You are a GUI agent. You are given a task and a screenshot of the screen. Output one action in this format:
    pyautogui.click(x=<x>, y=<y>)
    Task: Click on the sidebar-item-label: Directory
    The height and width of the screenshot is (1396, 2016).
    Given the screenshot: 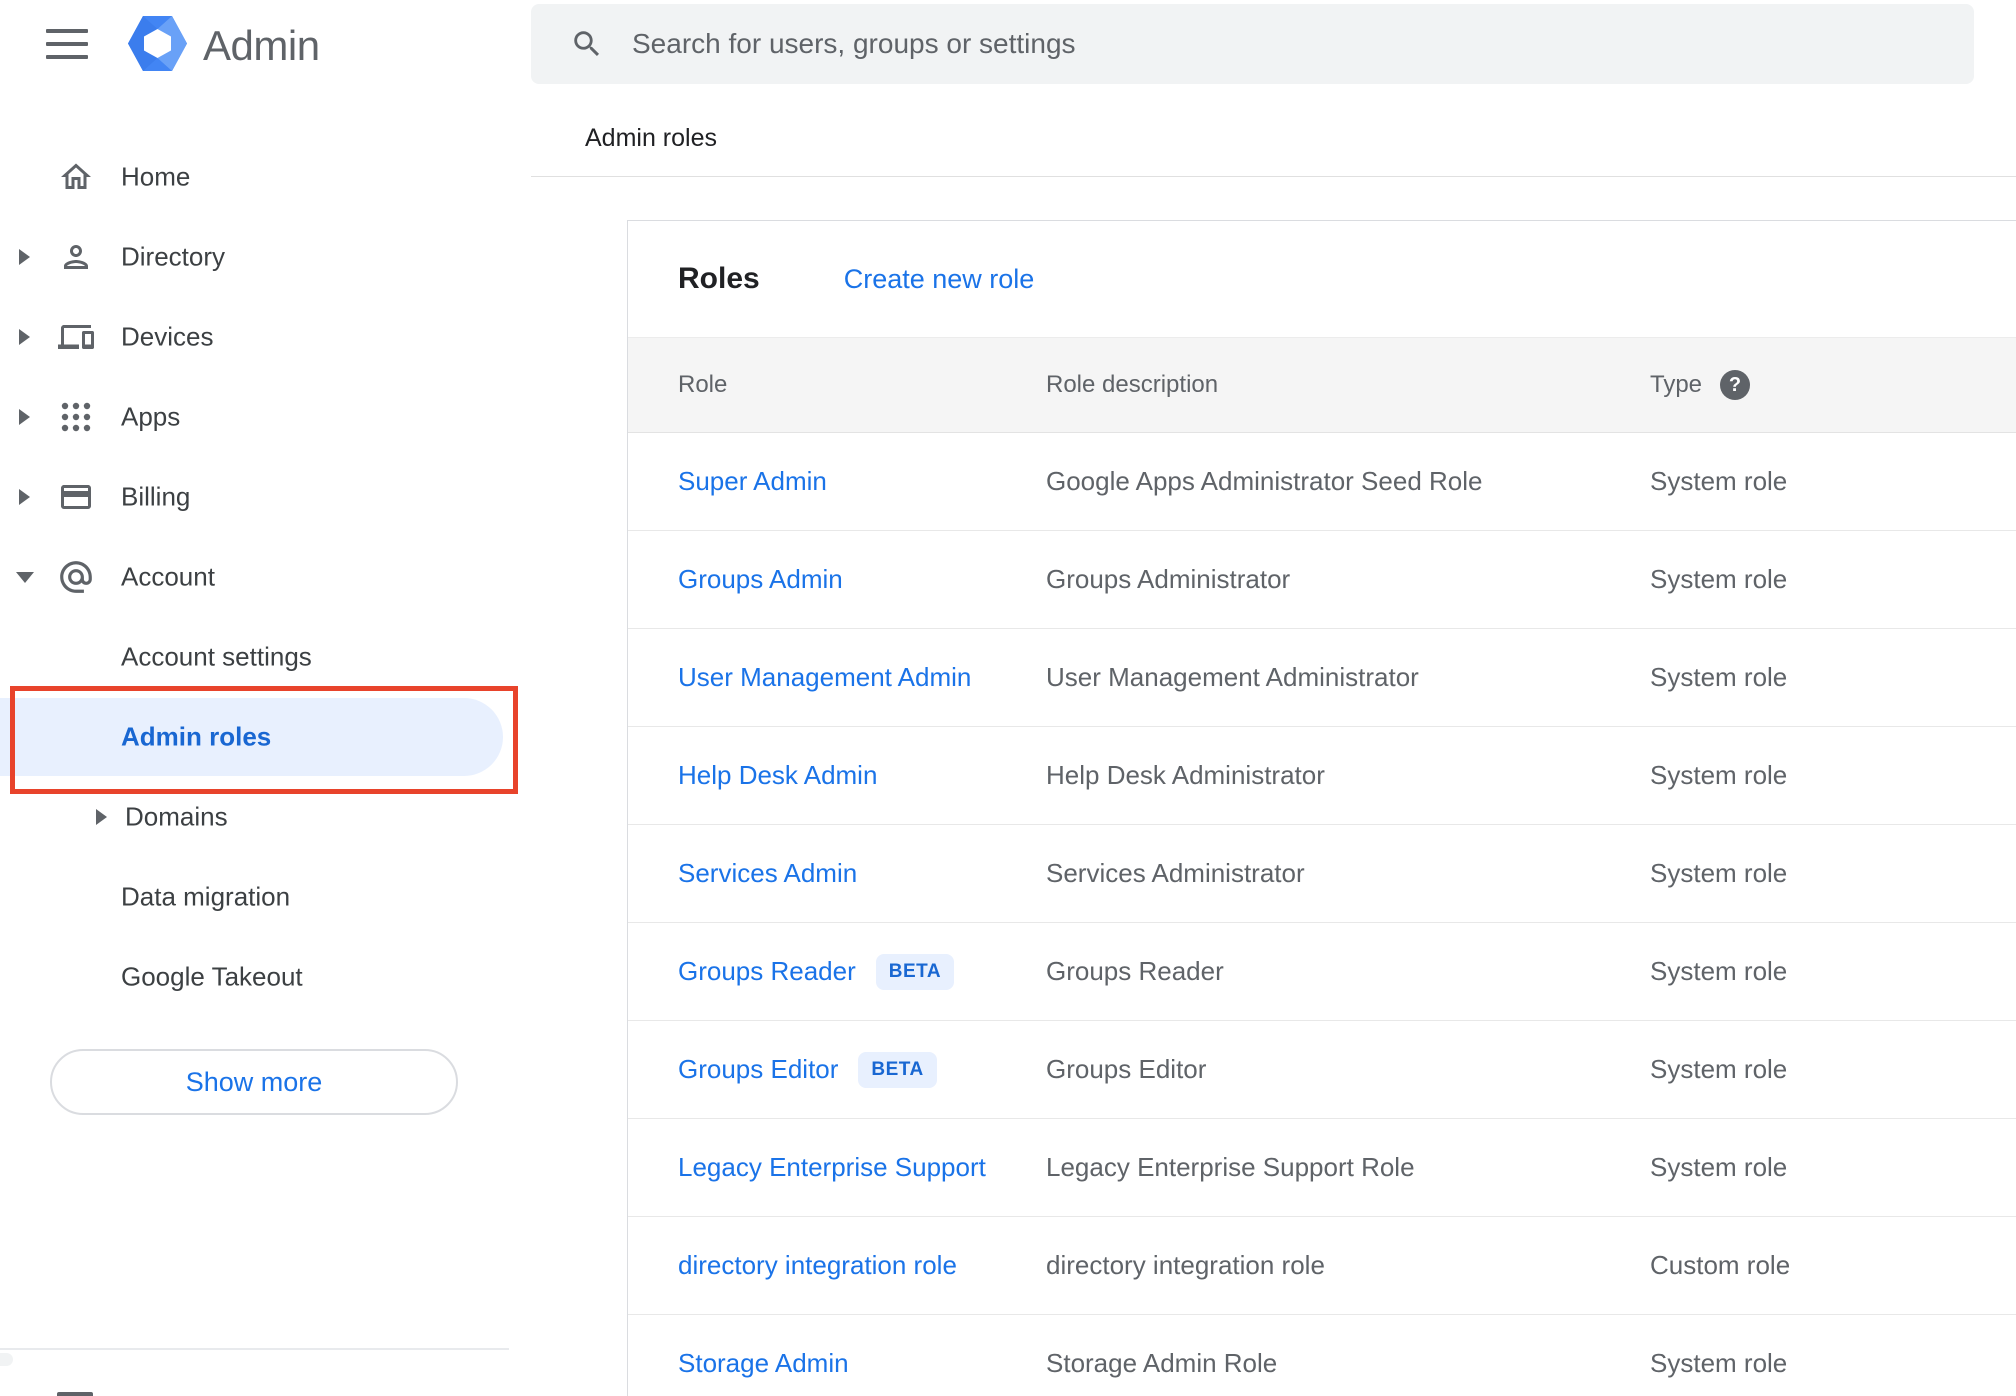 What is the action you would take?
    pyautogui.click(x=173, y=256)
    